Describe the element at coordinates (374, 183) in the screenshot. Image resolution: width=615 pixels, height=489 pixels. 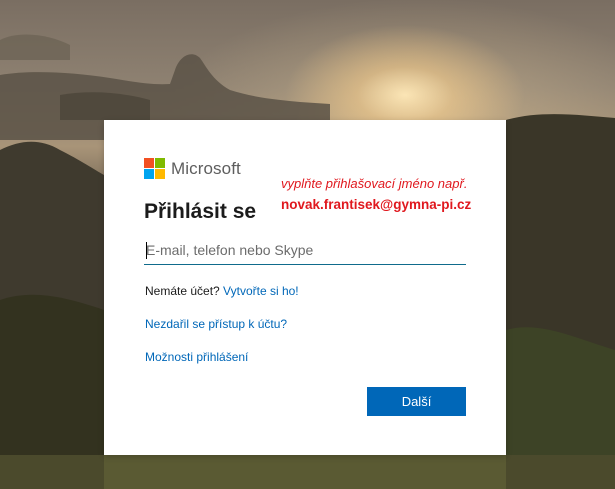
I see `hint-line-1: vyplňte přihlašovací jméno např.` at that location.